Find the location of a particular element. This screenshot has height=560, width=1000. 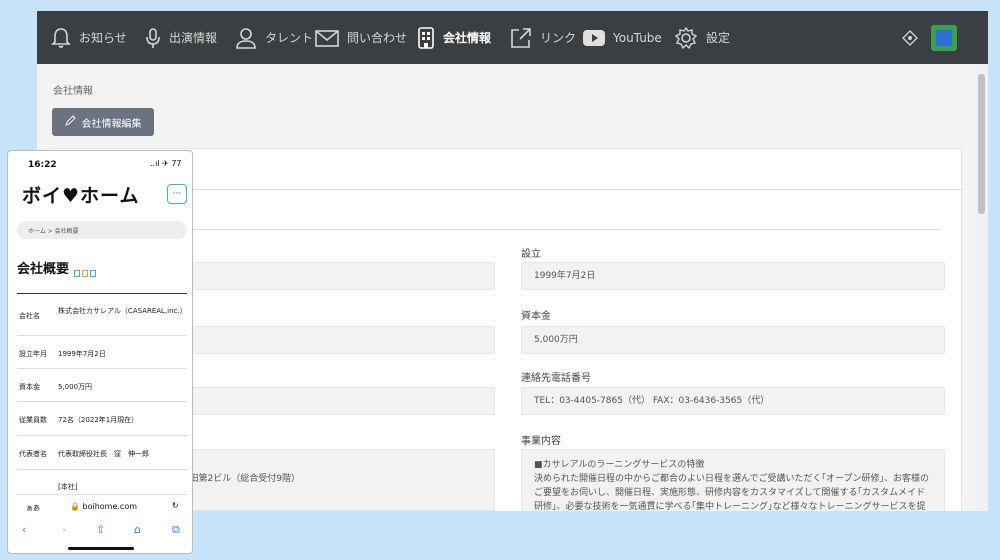

avatar-image is located at coordinates (944, 38).